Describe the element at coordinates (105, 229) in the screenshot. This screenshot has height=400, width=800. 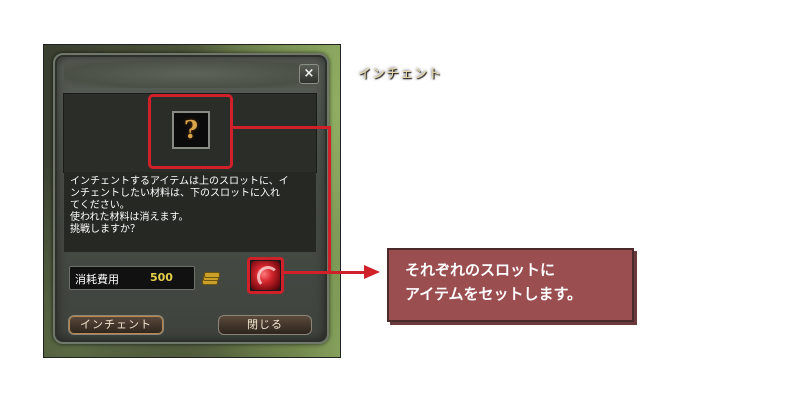
I see `description-line: 挑戦しますか？` at that location.